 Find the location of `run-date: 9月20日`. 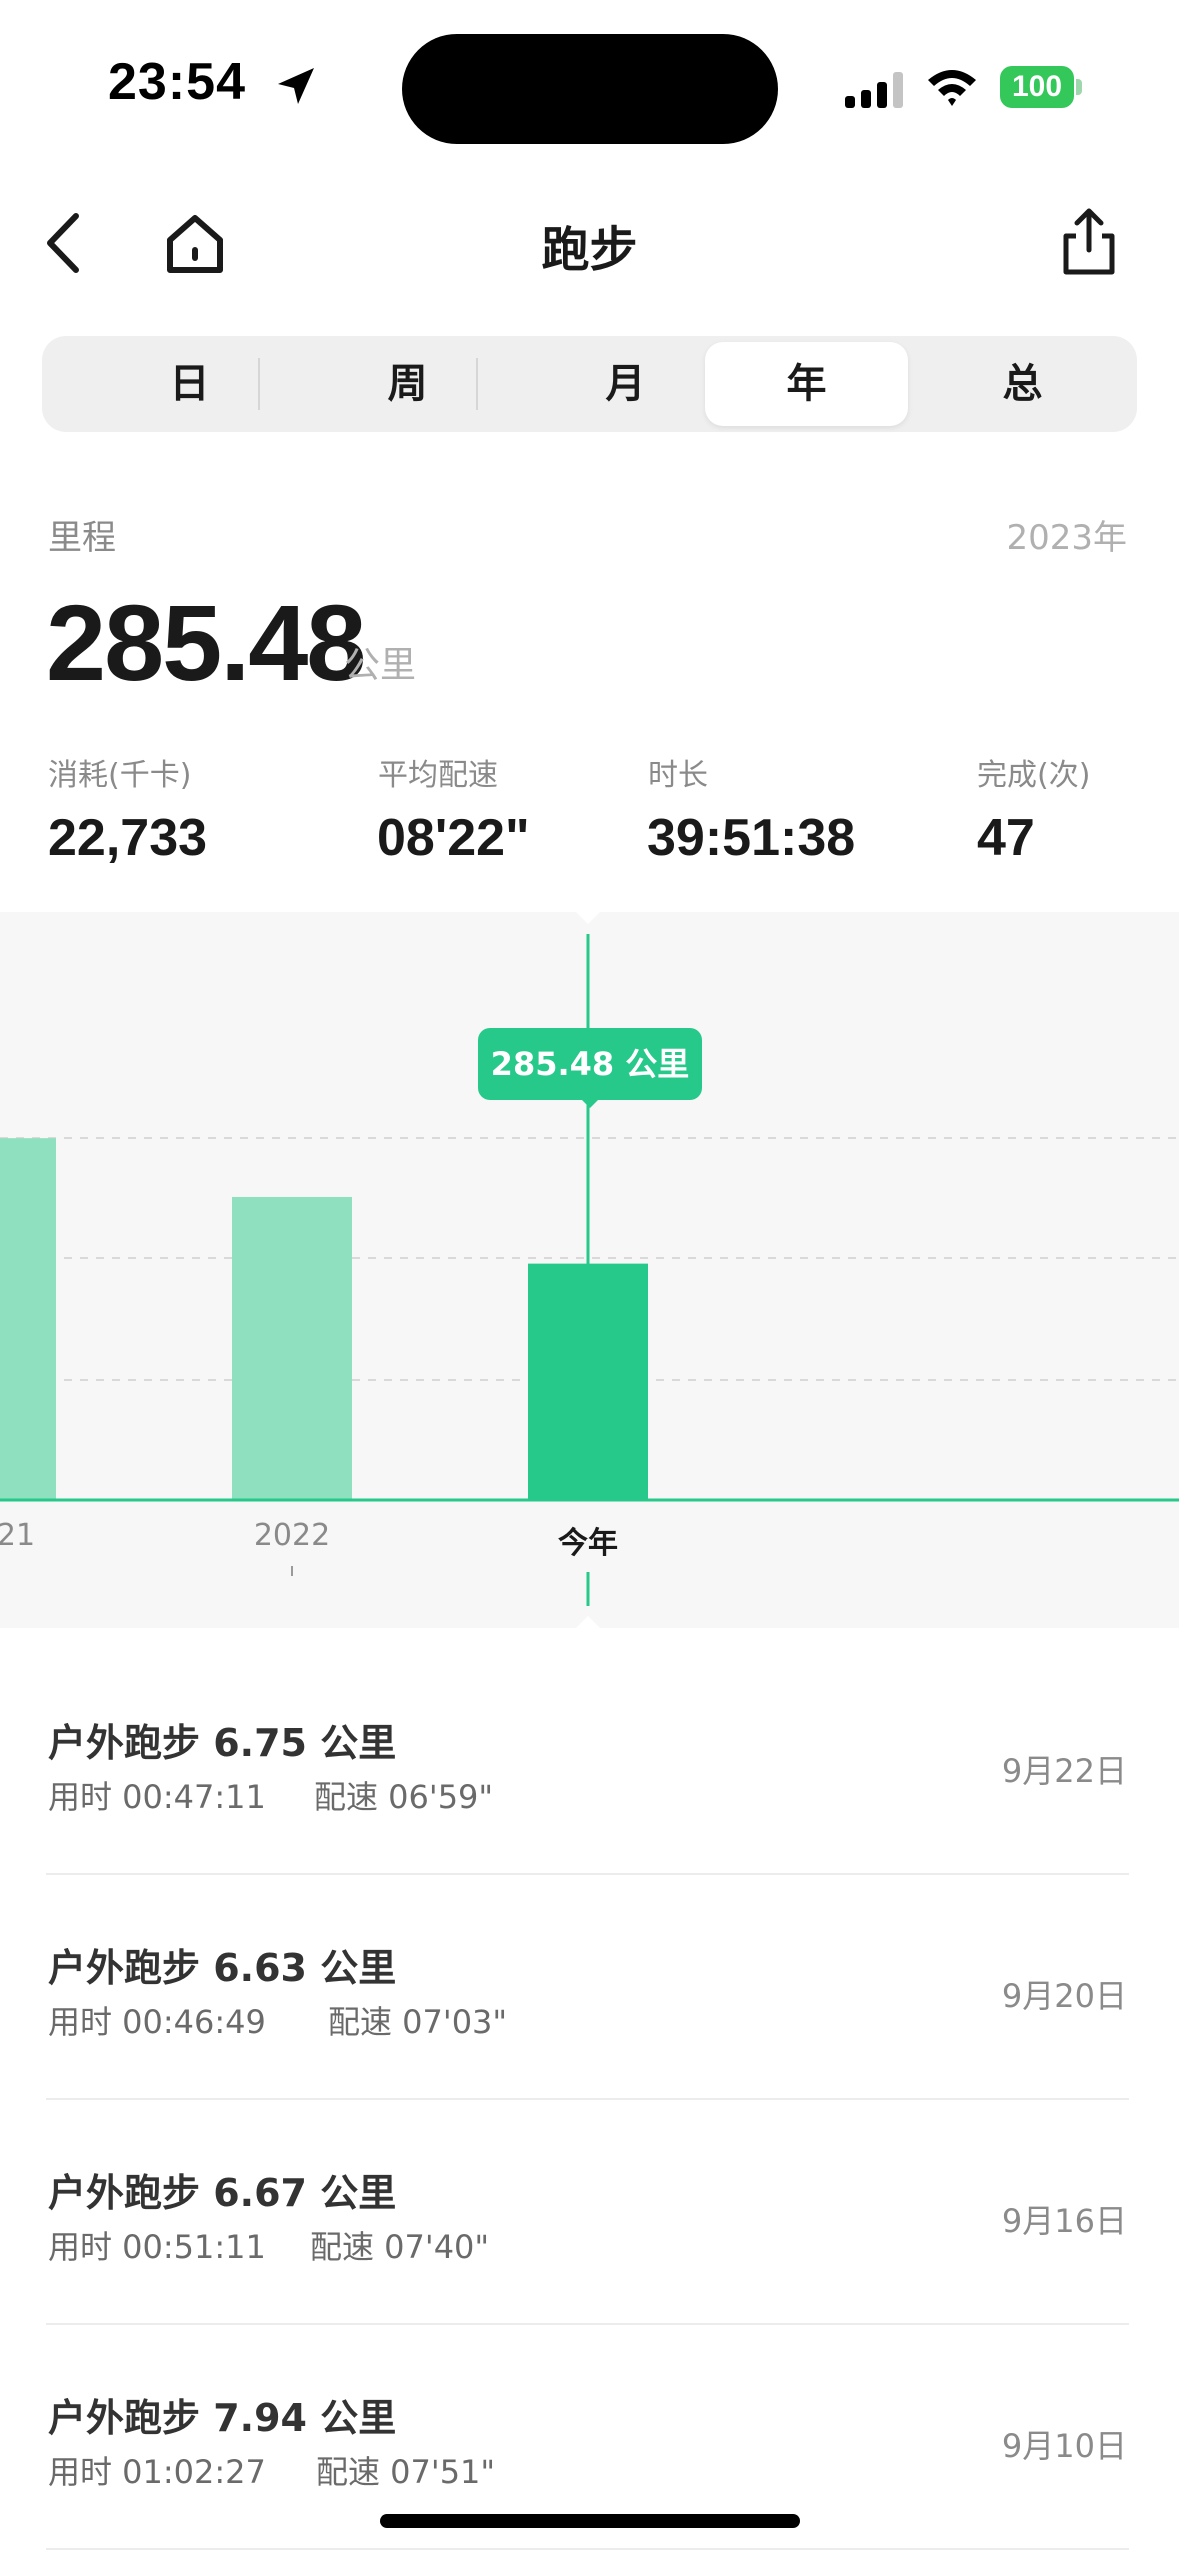

run-date: 9月20日 is located at coordinates (1064, 1996).